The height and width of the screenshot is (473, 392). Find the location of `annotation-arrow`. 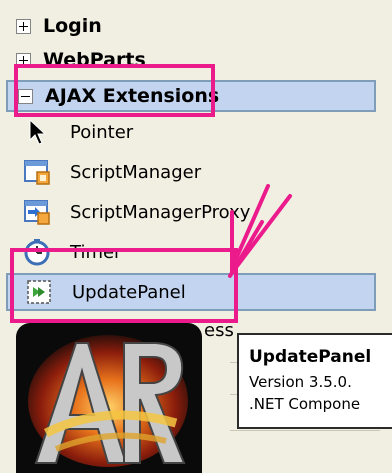

annotation-arrow is located at coordinates (260, 231).